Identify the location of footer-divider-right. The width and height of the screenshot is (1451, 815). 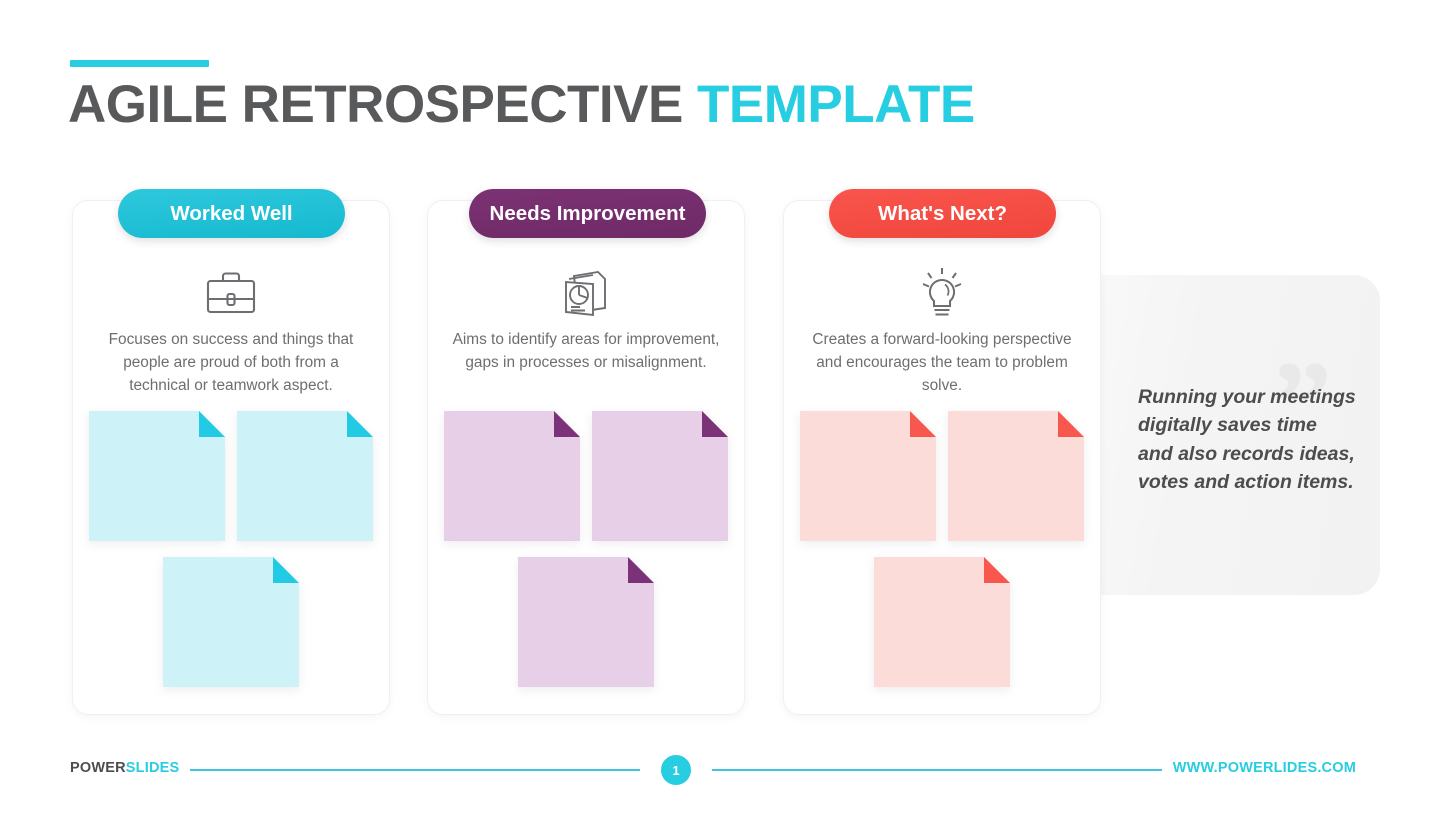
(937, 770).